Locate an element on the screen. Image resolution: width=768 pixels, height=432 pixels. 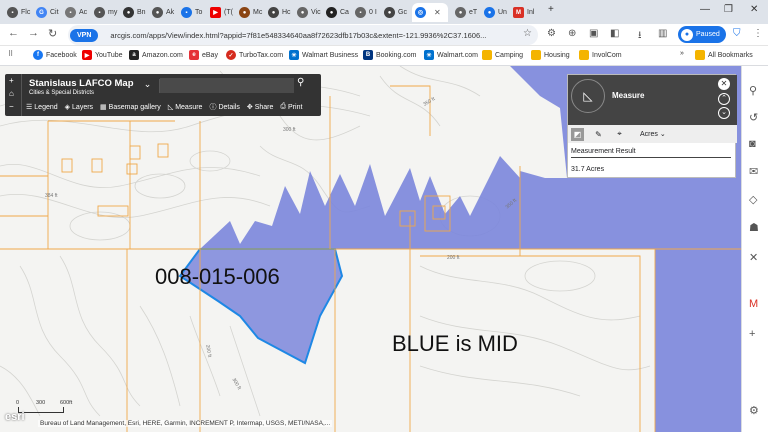
tab-14: ● Gc is located at coordinates (395, 12).